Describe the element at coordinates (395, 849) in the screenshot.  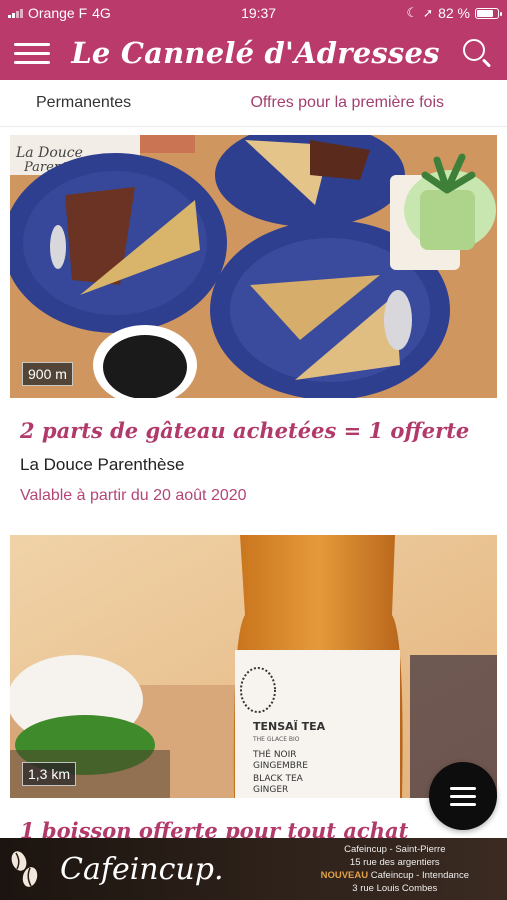
I see `ad-line: Cafeincup - Saint-Pierre` at that location.